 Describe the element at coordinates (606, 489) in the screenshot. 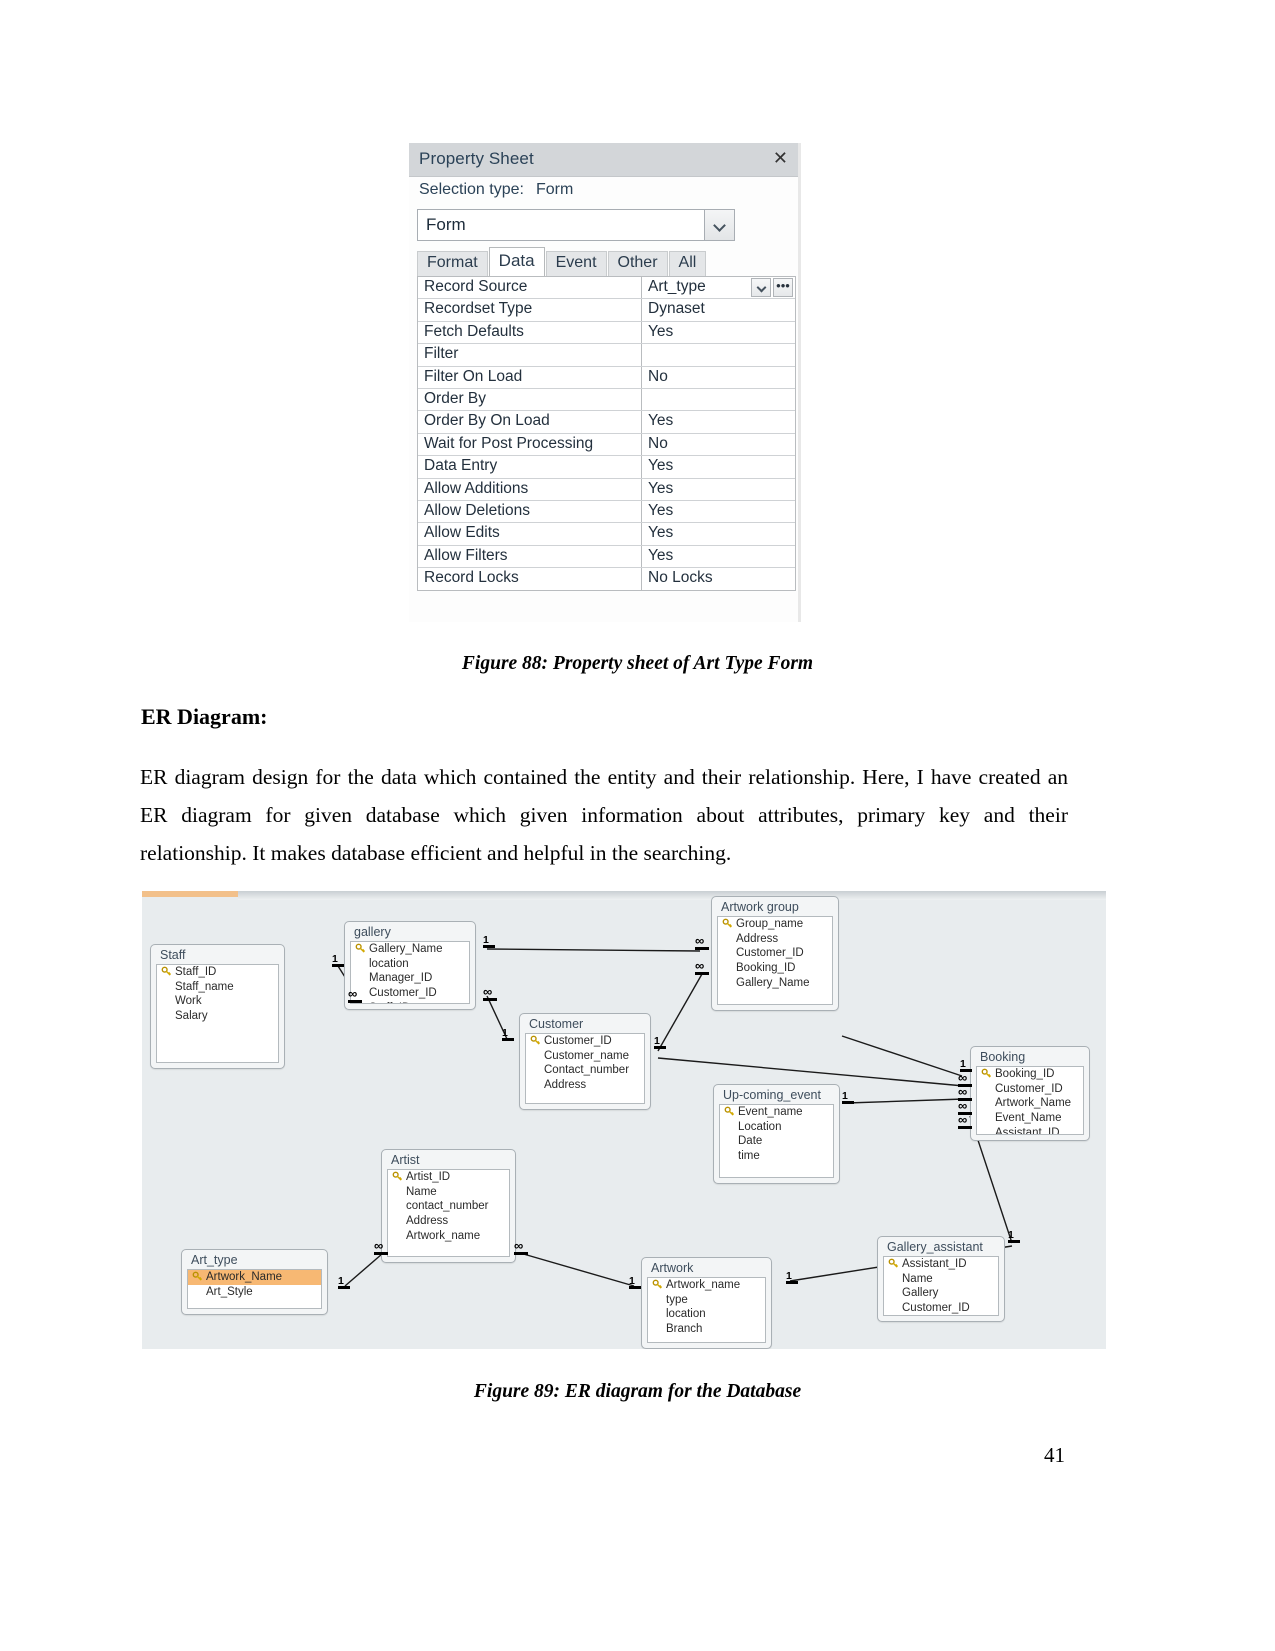

I see `property-row: Allow Additions Yes` at that location.